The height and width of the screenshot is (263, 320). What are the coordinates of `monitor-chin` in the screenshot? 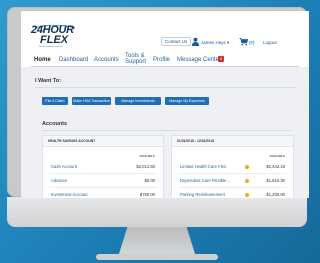 It's located at (157, 212).